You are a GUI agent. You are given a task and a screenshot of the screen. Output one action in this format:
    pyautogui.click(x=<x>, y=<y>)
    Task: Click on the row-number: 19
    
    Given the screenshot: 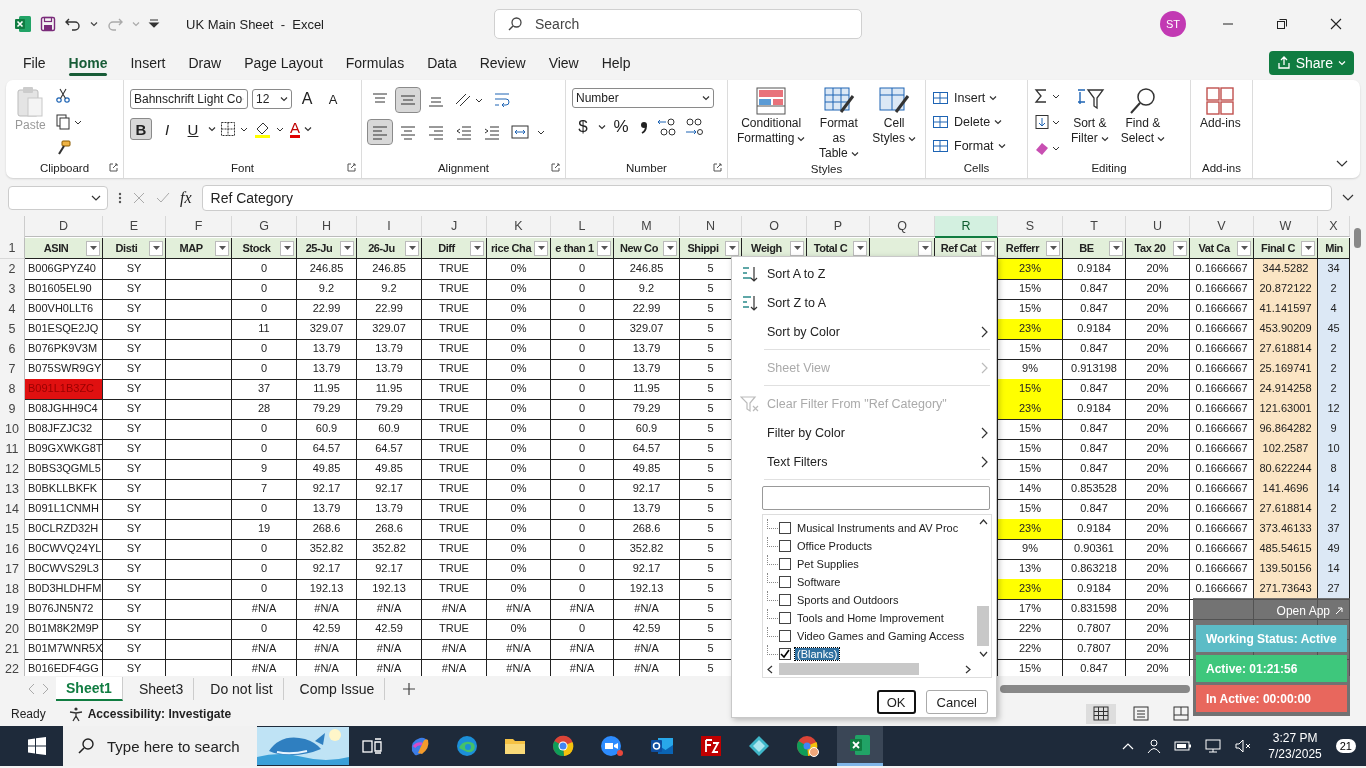 What is the action you would take?
    pyautogui.click(x=12, y=609)
    